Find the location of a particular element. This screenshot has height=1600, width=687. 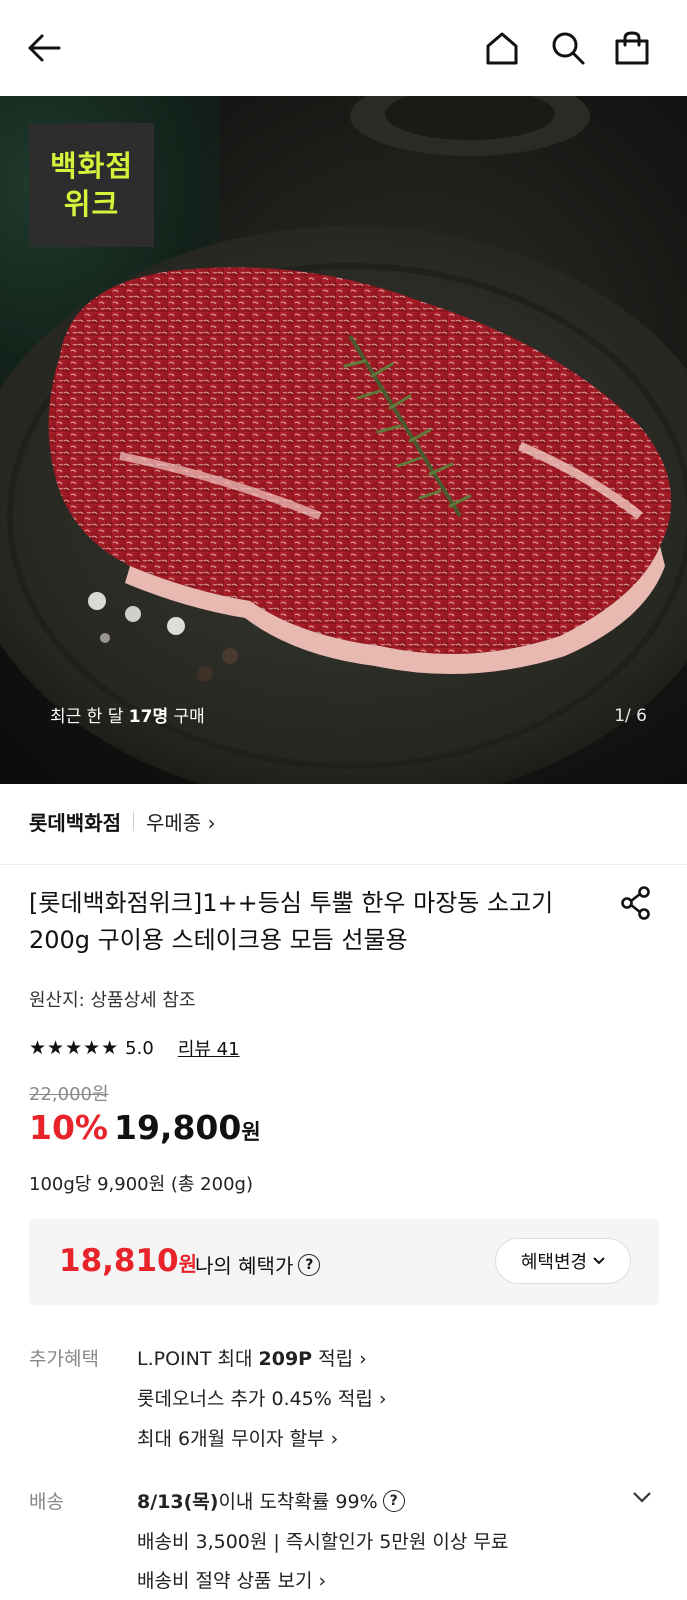

shipping-label: 배송 is located at coordinates (46, 1502).